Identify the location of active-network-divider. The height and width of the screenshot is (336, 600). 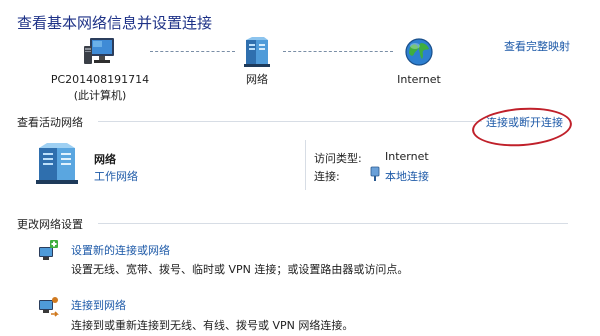
(305, 165).